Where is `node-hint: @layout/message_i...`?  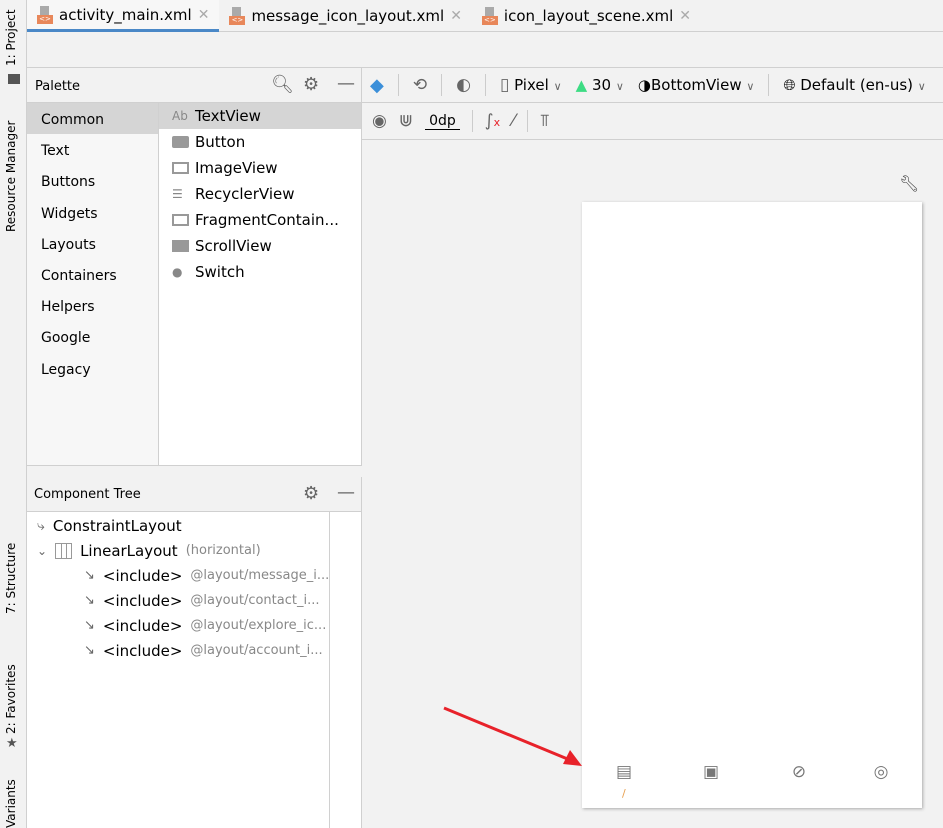 node-hint: @layout/message_i... is located at coordinates (260, 575).